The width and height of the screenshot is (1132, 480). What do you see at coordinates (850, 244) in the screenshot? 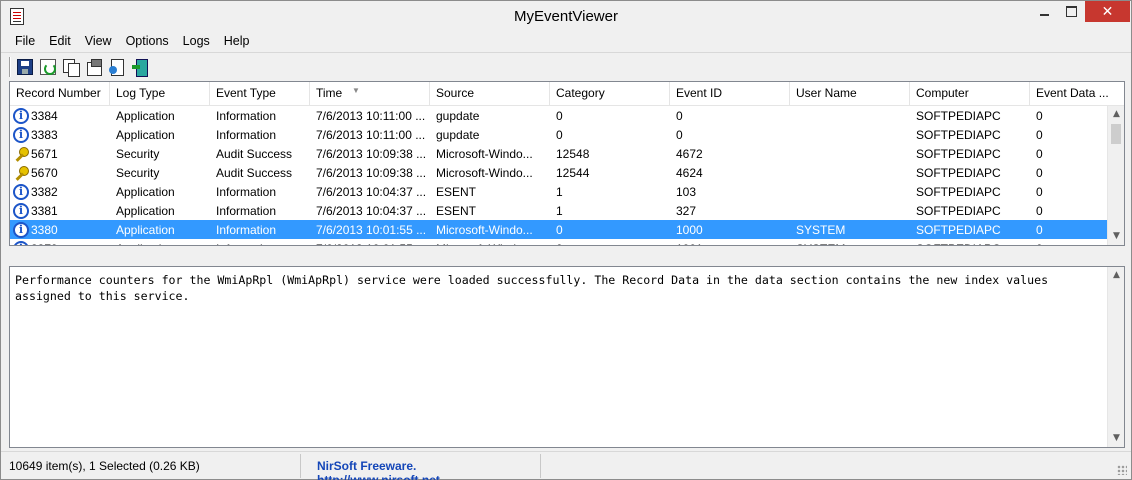
I see `cell-user-name: SYSTEM` at bounding box center [850, 244].